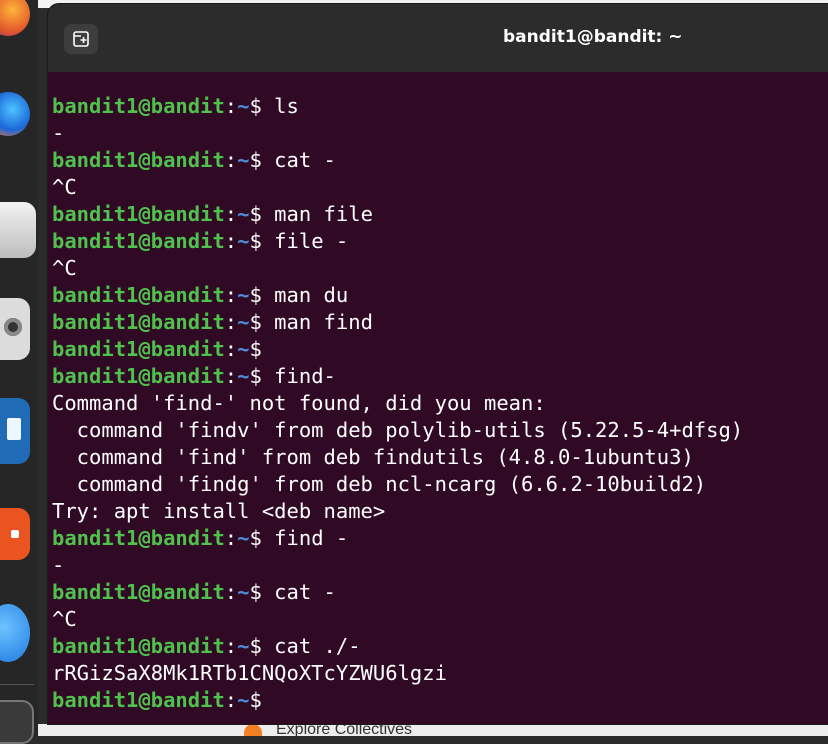 This screenshot has height=744, width=828. Describe the element at coordinates (17, 722) in the screenshot. I see `terminal-dock-icon` at that location.